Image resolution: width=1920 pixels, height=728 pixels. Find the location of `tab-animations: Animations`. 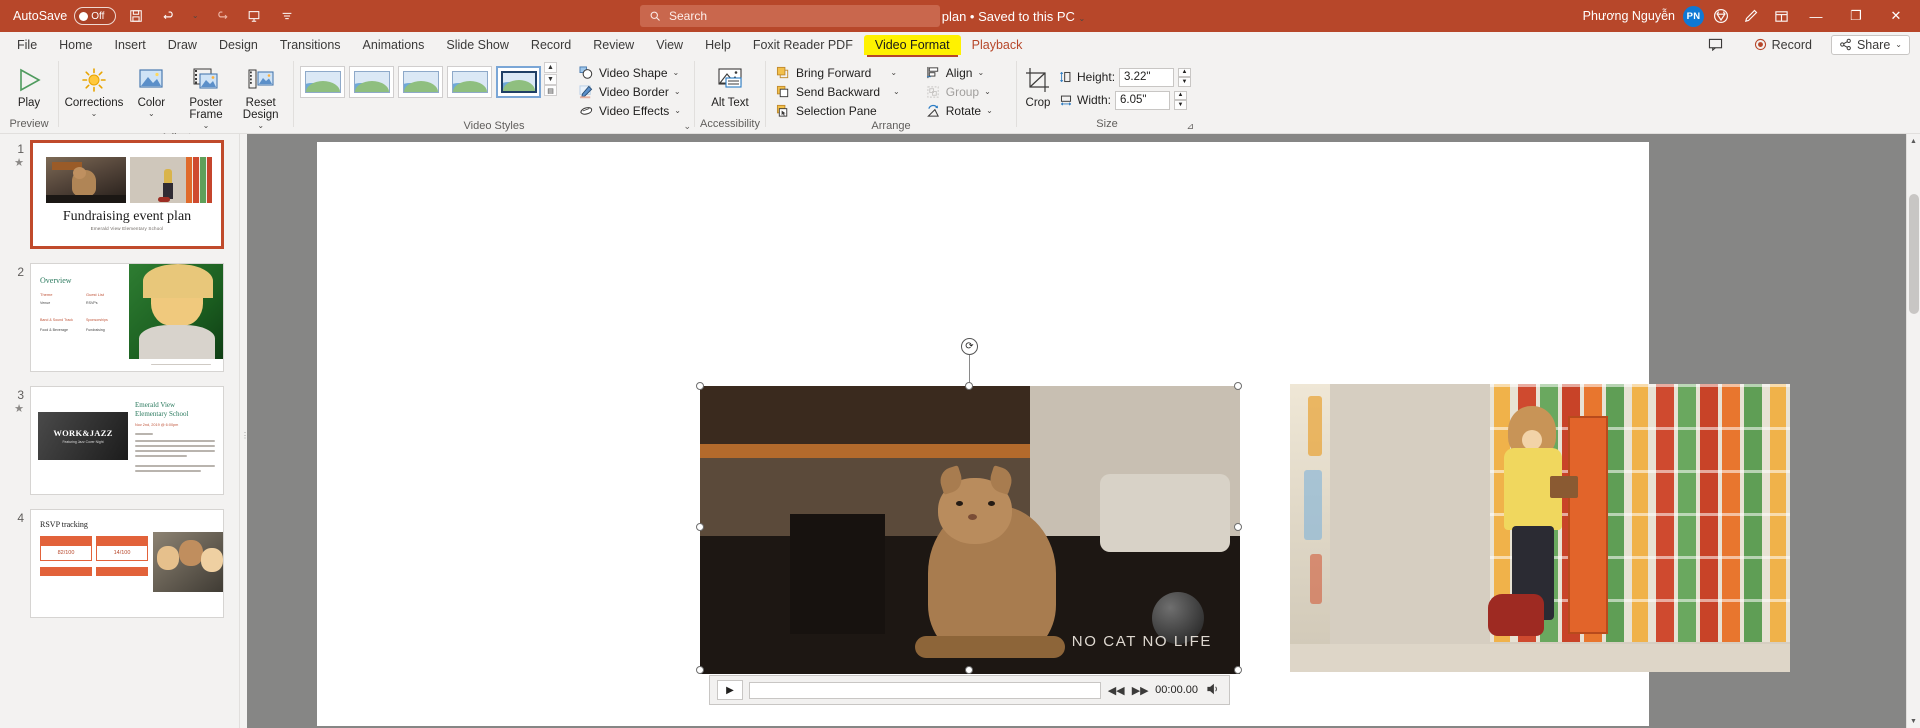

tab-animations: Animations is located at coordinates (394, 45).